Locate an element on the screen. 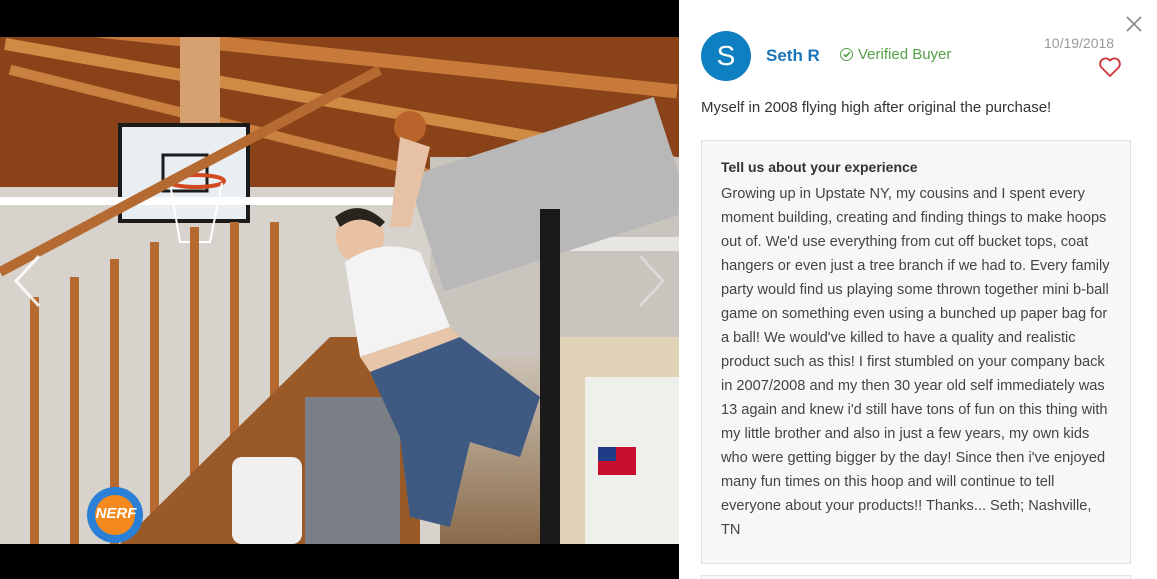  close-button is located at coordinates (1134, 24).